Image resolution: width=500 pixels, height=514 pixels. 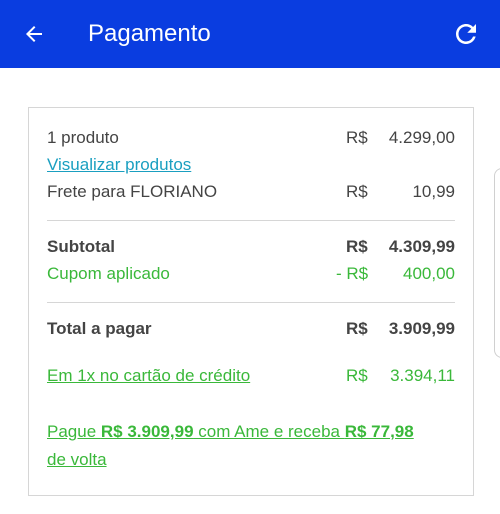 I want to click on shipping-row: Frete para FLORIANO R$ 10,99, so click(x=251, y=192).